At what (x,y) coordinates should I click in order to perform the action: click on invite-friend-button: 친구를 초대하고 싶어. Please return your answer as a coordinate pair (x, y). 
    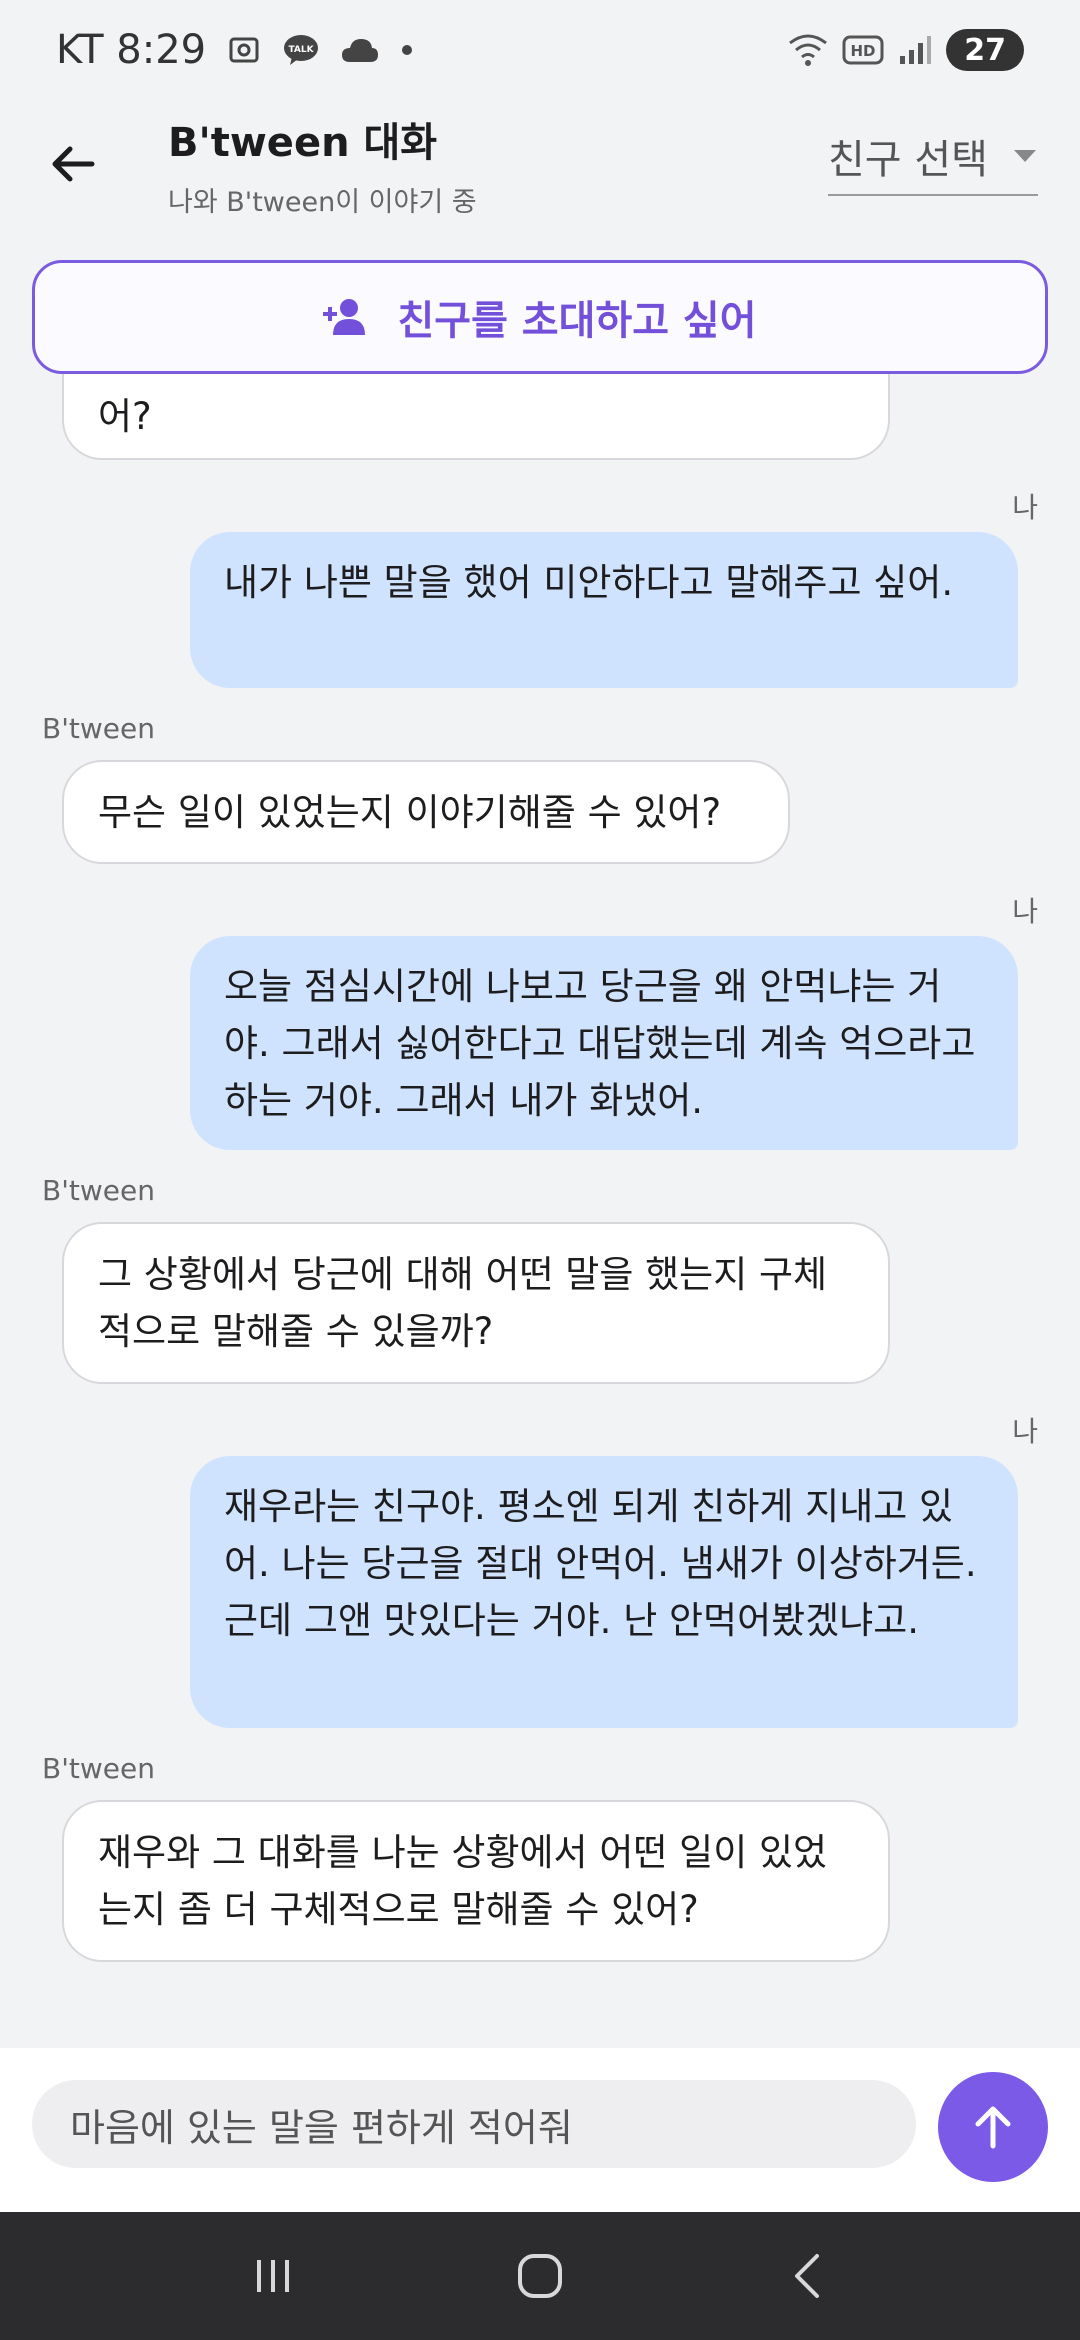
    Looking at the image, I should click on (540, 317).